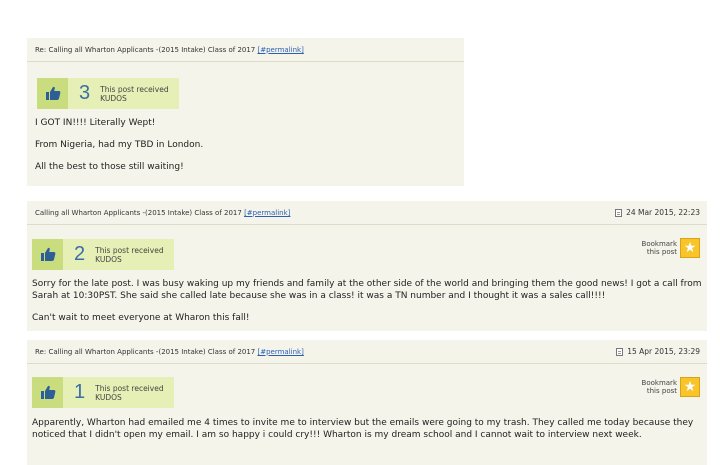 This screenshot has width=720, height=465. Describe the element at coordinates (95, 123) in the screenshot. I see `post-line: I GOT IN!!!! Literally Wept!` at that location.